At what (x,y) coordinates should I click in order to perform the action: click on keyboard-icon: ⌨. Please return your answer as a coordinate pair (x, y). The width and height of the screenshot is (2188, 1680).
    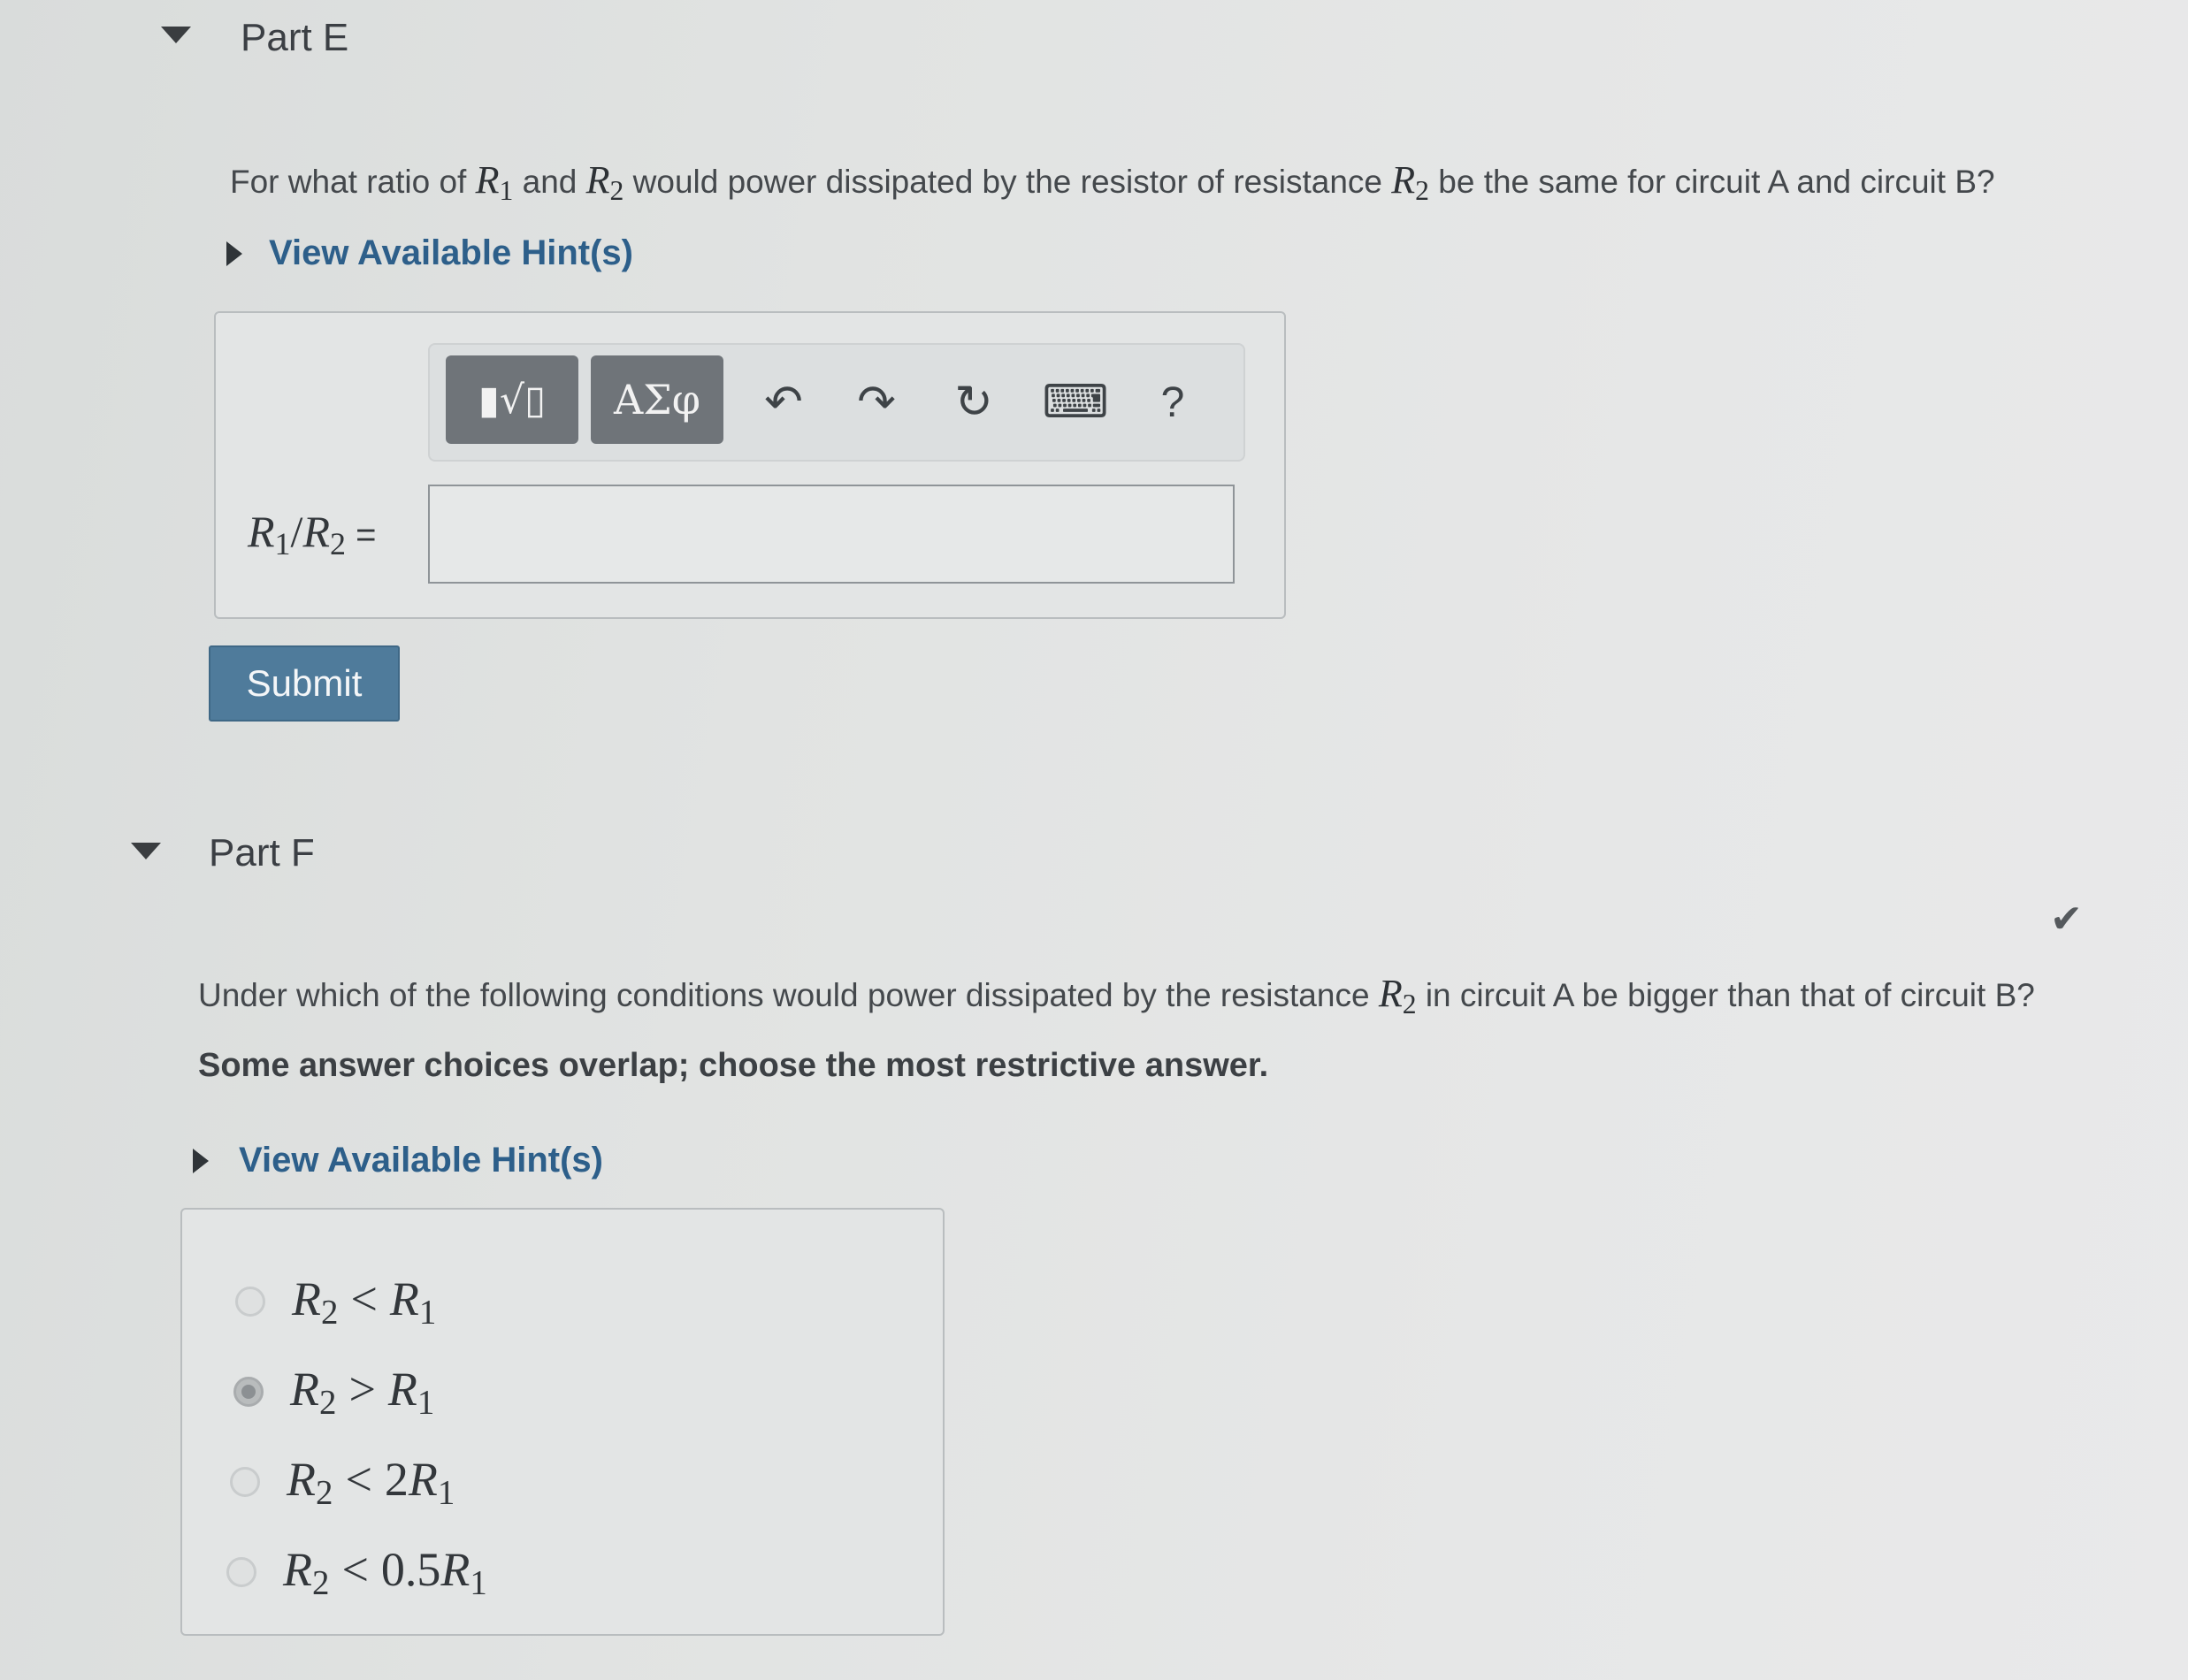
    Looking at the image, I should click on (1075, 402).